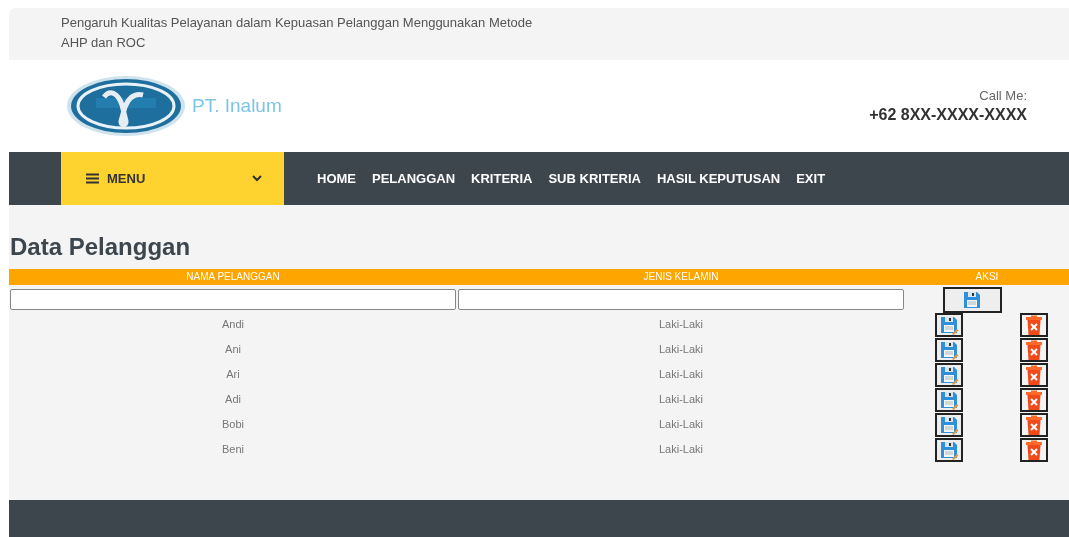 This screenshot has height=537, width=1069. I want to click on page-heading: Data Pelanggan, so click(101, 247).